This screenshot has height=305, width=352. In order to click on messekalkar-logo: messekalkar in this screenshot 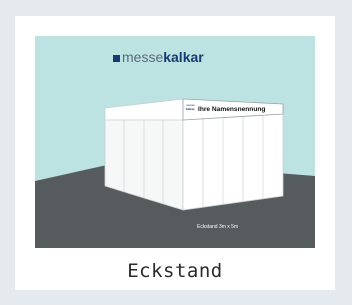, I will do `click(158, 57)`.